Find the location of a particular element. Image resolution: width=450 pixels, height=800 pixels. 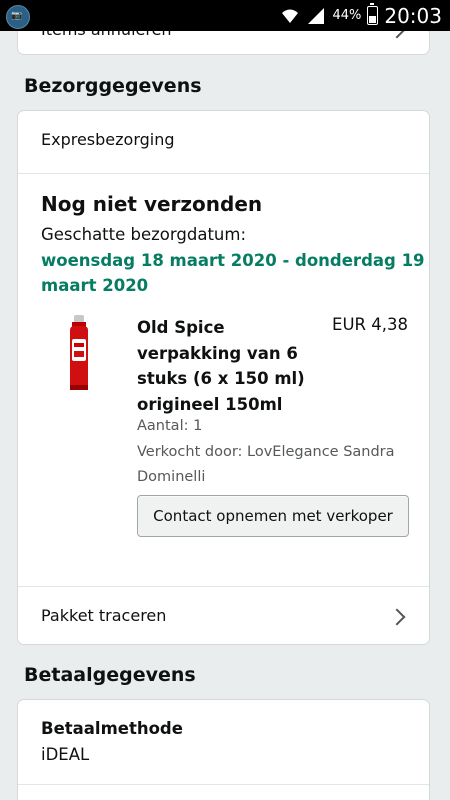

estimated-delivery-label: Geschatte bezorgdatum: is located at coordinates (144, 234).